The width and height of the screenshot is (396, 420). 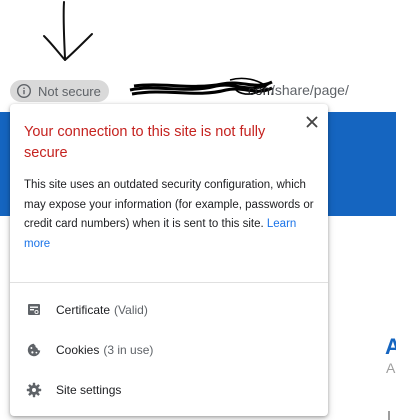 I want to click on cookies-count: (3 in use), so click(x=128, y=350).